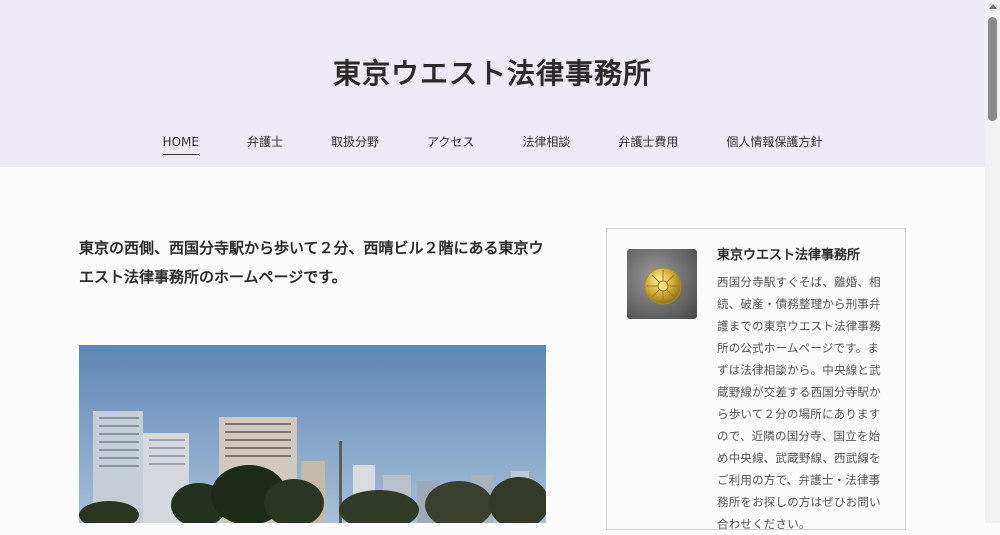 This screenshot has height=535, width=1000. What do you see at coordinates (774, 144) in the screenshot?
I see `nav-item-privacy-policy: 個人情報保護方針` at bounding box center [774, 144].